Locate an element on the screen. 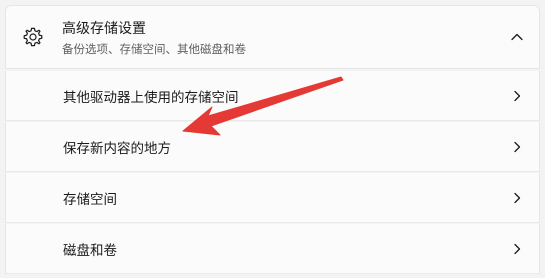  section-subtitle: 备份选项、存储空间、其他磁盘和卷 is located at coordinates (154, 49).